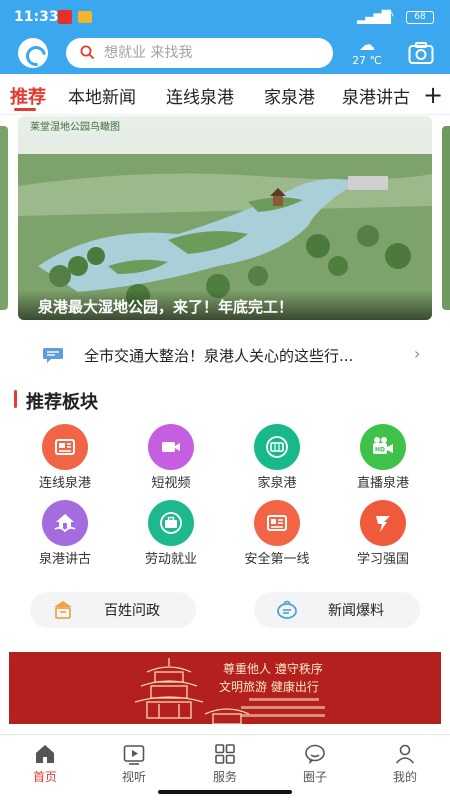  What do you see at coordinates (4, 218) in the screenshot?
I see `carousel-prev-slide` at bounding box center [4, 218].